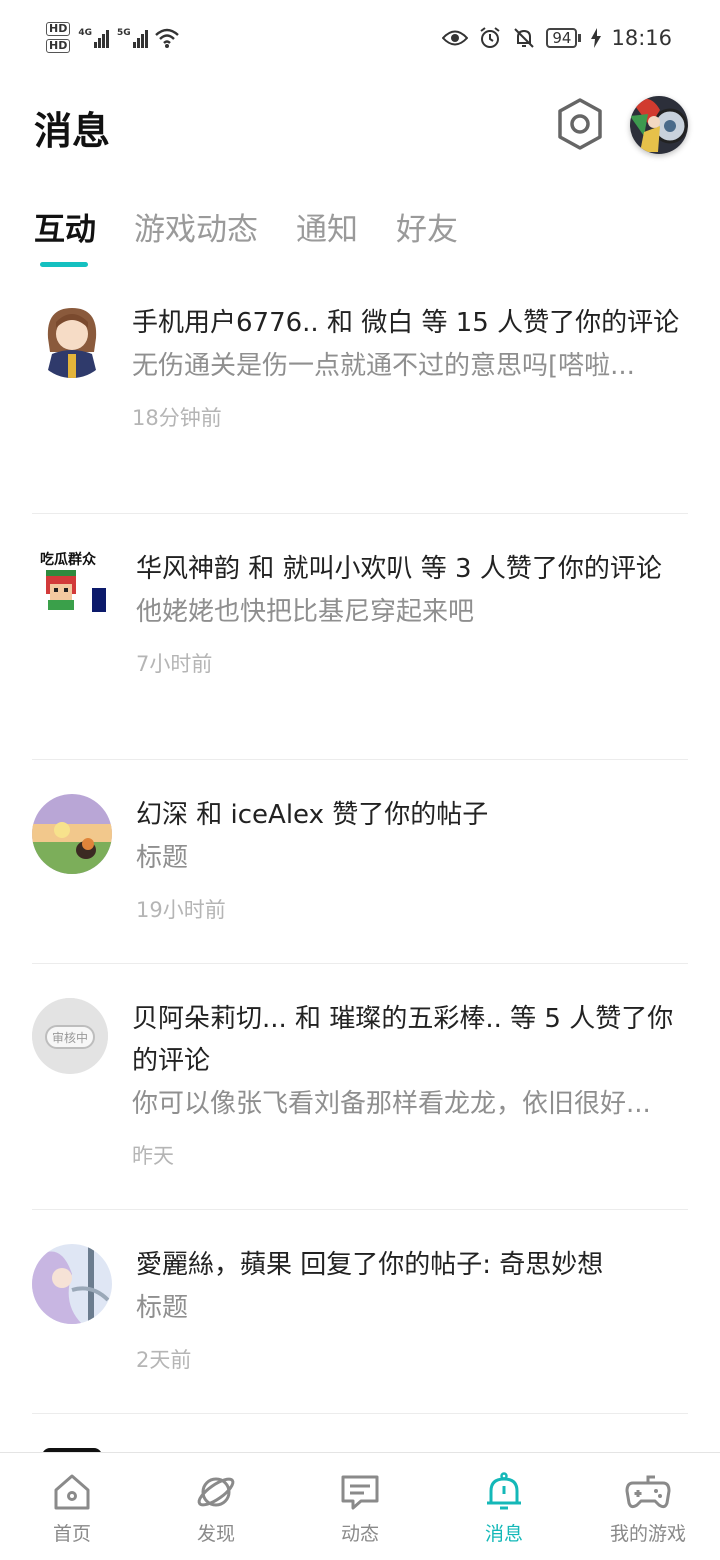 This screenshot has width=720, height=1560. Describe the element at coordinates (153, 1156) in the screenshot. I see `message-time: 昨天` at that location.